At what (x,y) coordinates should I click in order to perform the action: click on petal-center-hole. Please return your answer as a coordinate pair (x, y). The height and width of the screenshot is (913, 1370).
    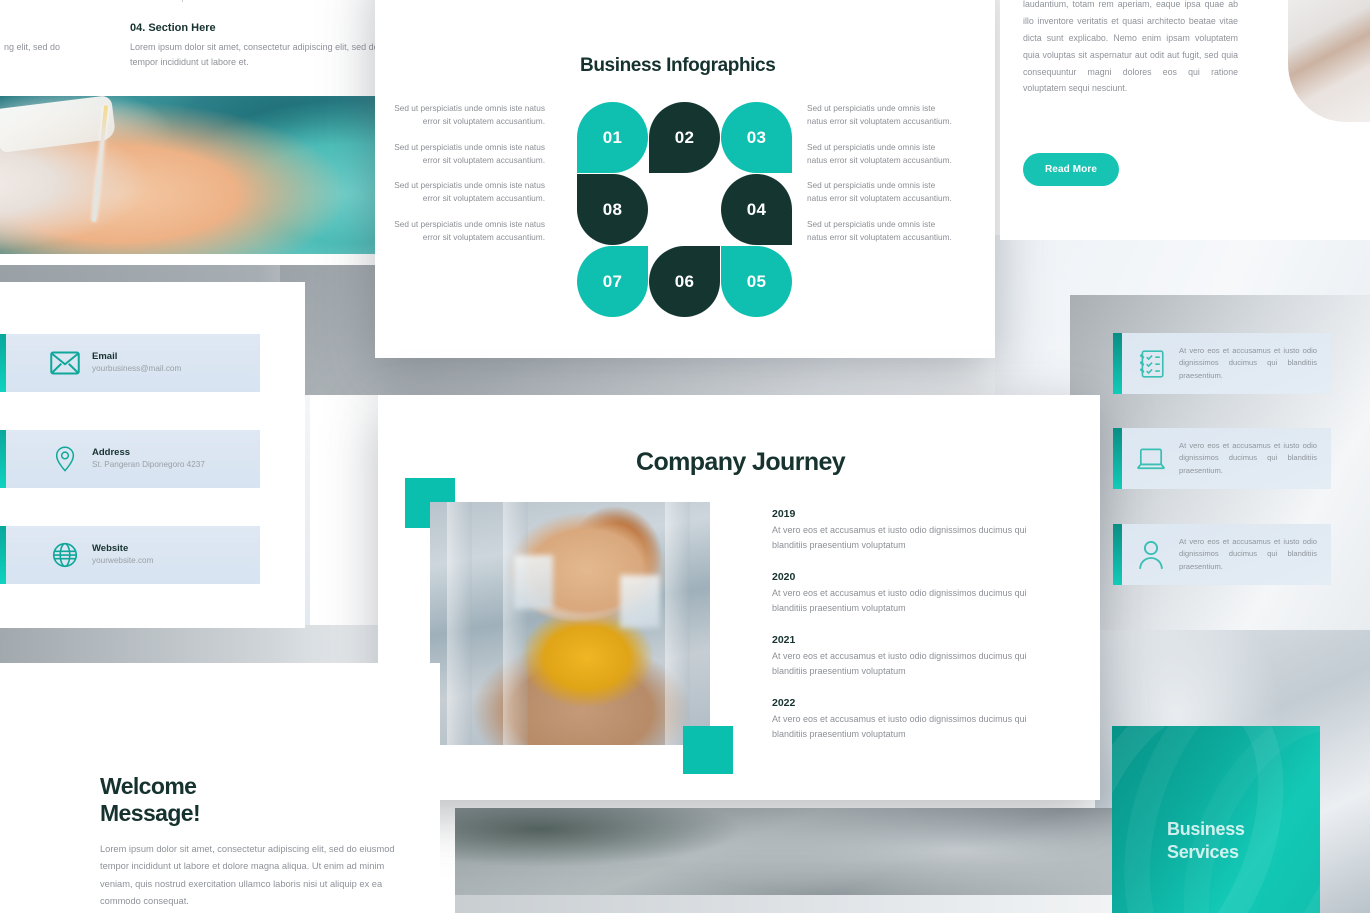
    Looking at the image, I should click on (684, 209).